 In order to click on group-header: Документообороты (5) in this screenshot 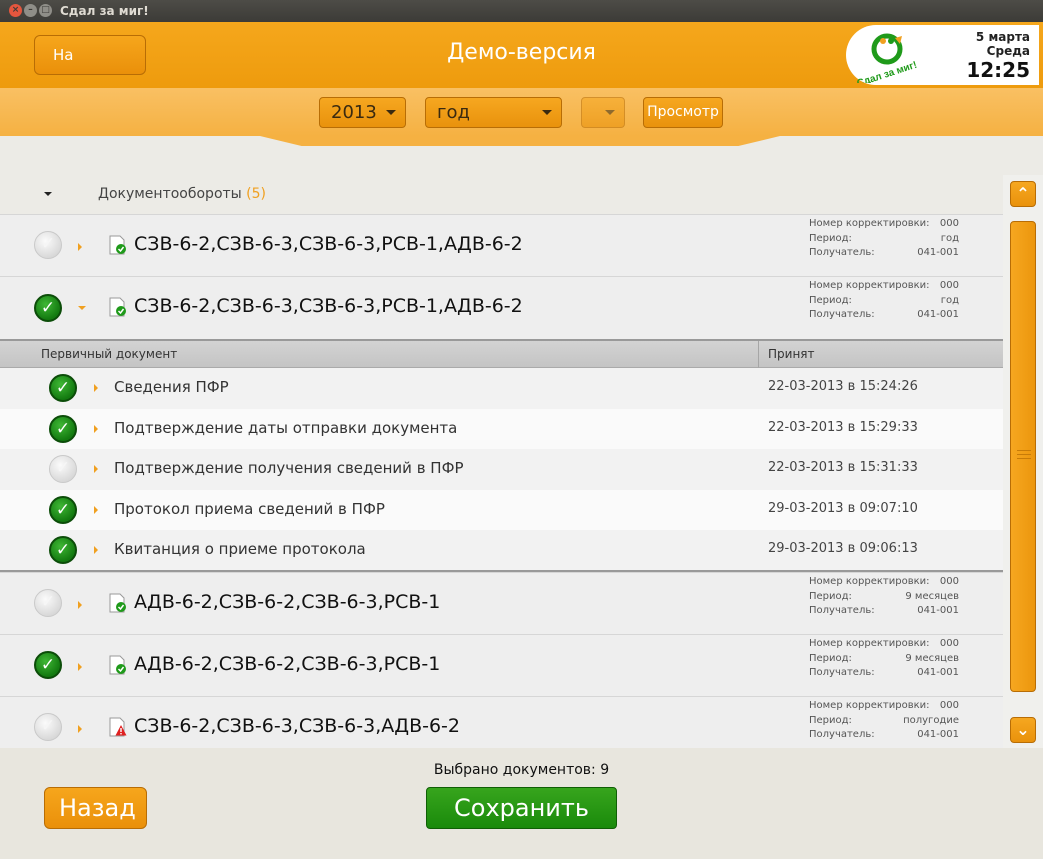, I will do `click(501, 192)`.